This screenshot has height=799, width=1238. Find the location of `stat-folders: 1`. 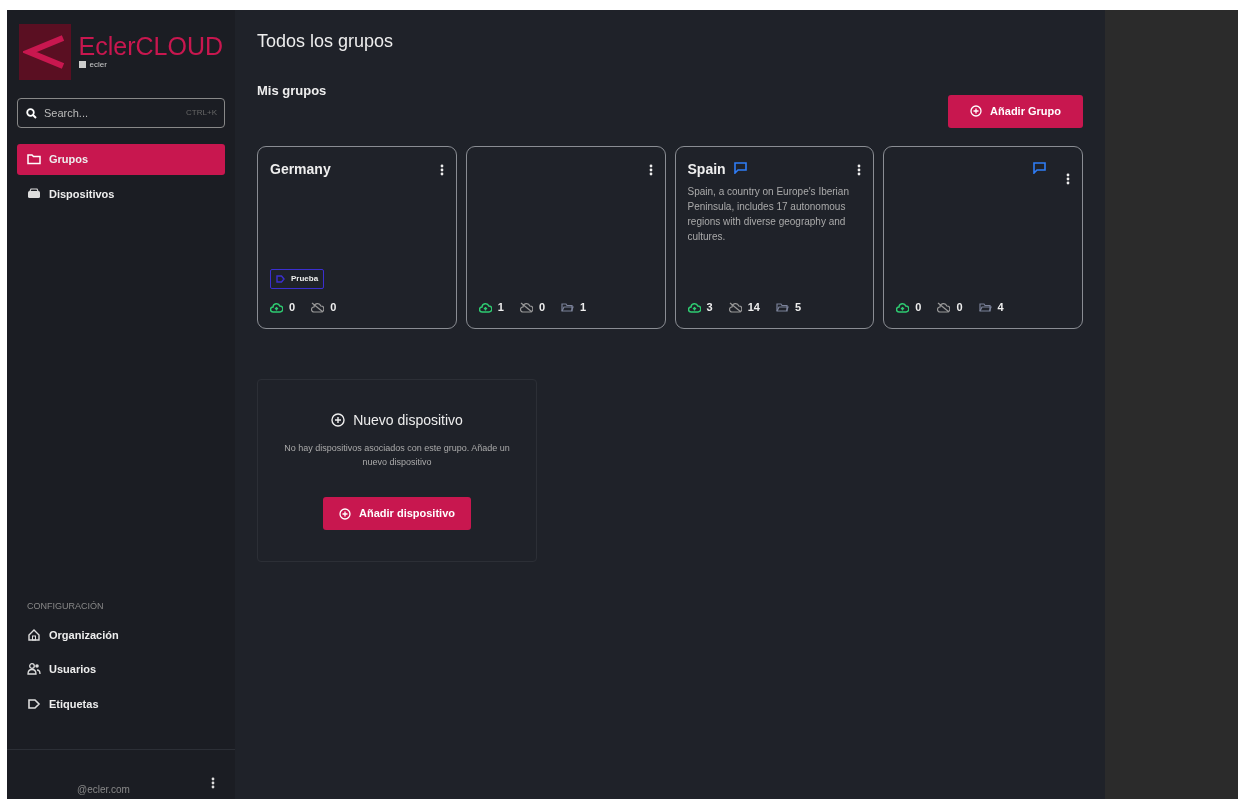

stat-folders: 1 is located at coordinates (574, 307).